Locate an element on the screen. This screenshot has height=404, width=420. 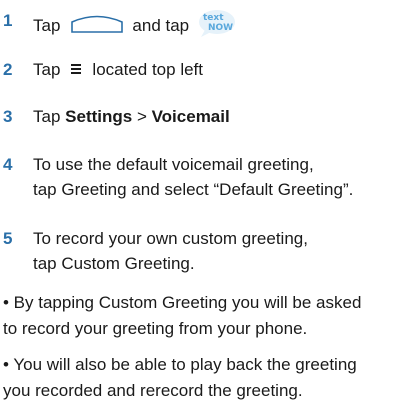
step-number: 2 is located at coordinates (8, 69).